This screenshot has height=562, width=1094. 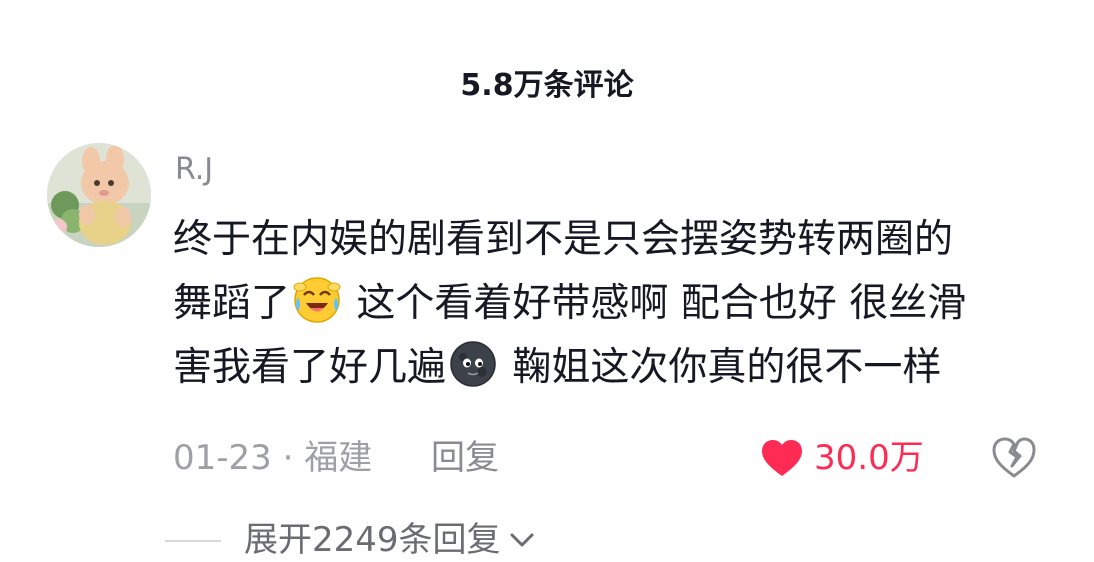 I want to click on avatar, so click(x=99, y=195).